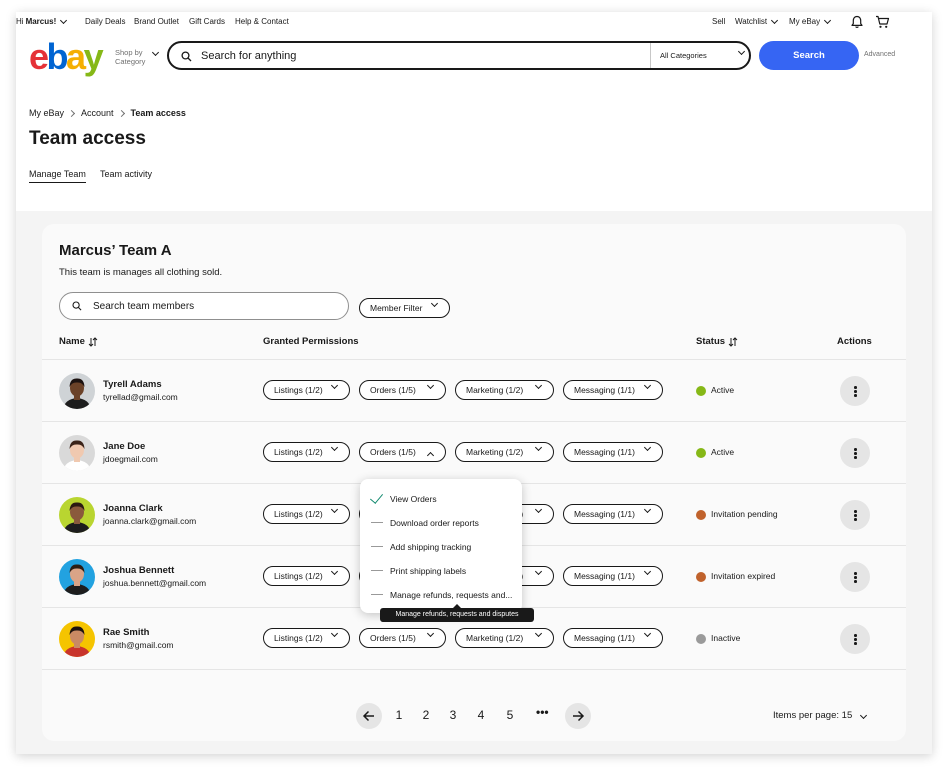 This screenshot has width=948, height=772. What do you see at coordinates (71, 113) in the screenshot?
I see `chevron-right-icon` at bounding box center [71, 113].